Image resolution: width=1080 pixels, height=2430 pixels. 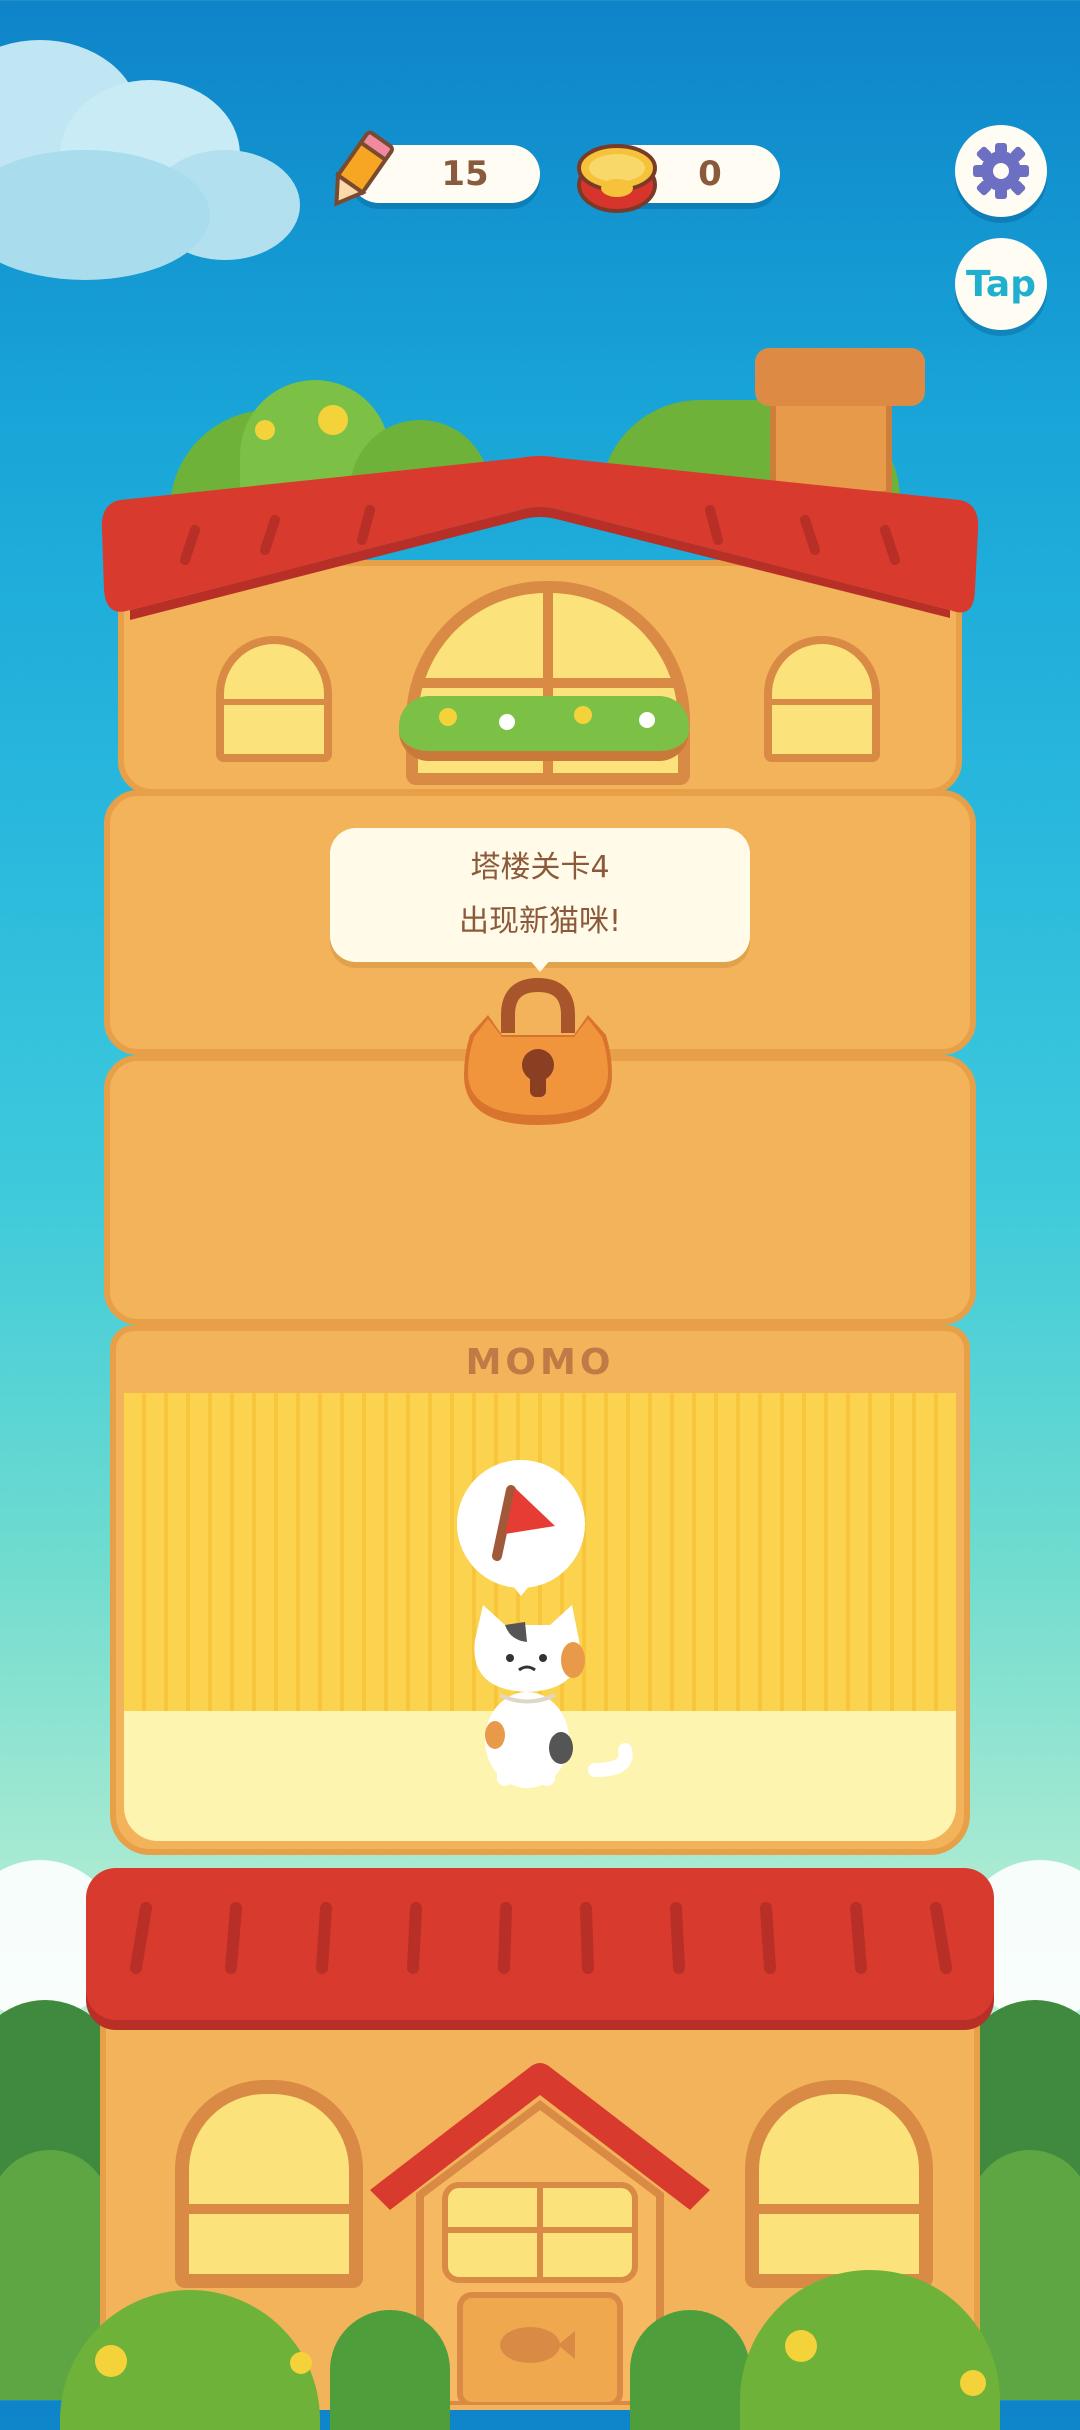 I want to click on locked-floor-bubble: 塔楼关卡4 出现新猫咪!, so click(x=540, y=895).